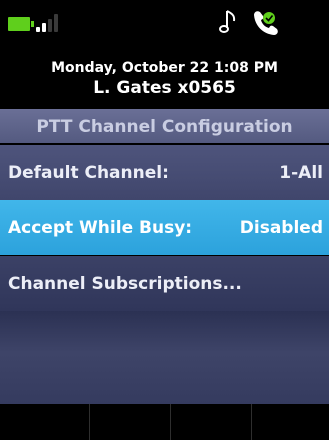 The image size is (329, 440). Describe the element at coordinates (100, 228) in the screenshot. I see `menu-item-label: Accept While Busy:` at that location.